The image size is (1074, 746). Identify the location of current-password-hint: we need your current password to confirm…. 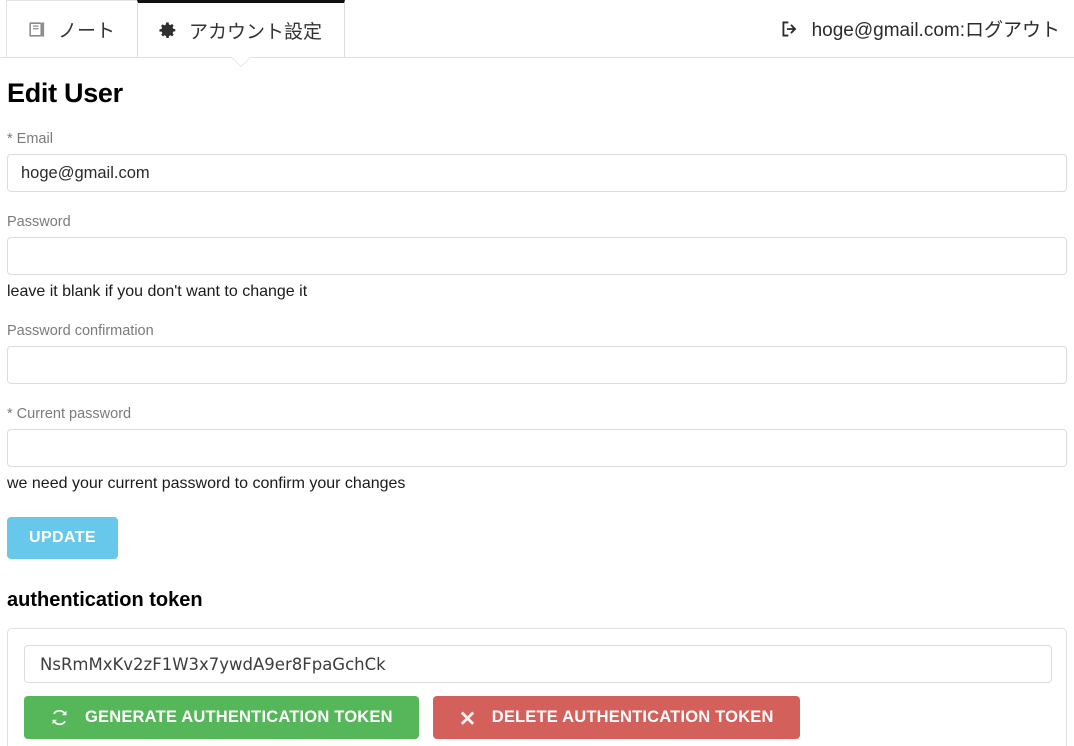
(206, 483).